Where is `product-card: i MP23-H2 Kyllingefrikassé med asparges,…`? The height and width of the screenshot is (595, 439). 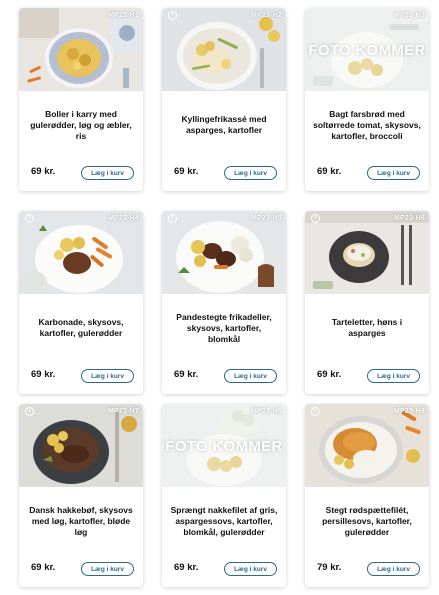
product-card: i MP23-H2 Kyllingefrikassé med asparges,… is located at coordinates (224, 99).